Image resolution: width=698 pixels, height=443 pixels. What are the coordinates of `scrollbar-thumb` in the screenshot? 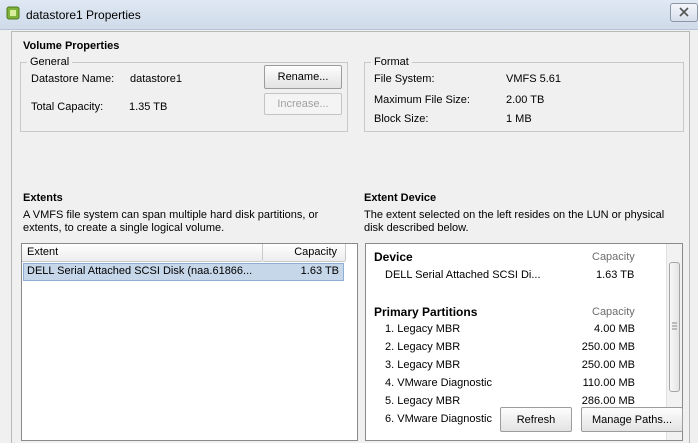 It's located at (674, 327).